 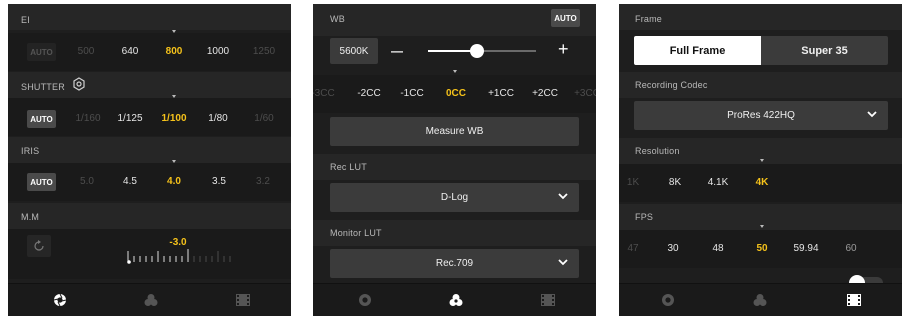 I want to click on cc-value: +1CC, so click(x=501, y=93).